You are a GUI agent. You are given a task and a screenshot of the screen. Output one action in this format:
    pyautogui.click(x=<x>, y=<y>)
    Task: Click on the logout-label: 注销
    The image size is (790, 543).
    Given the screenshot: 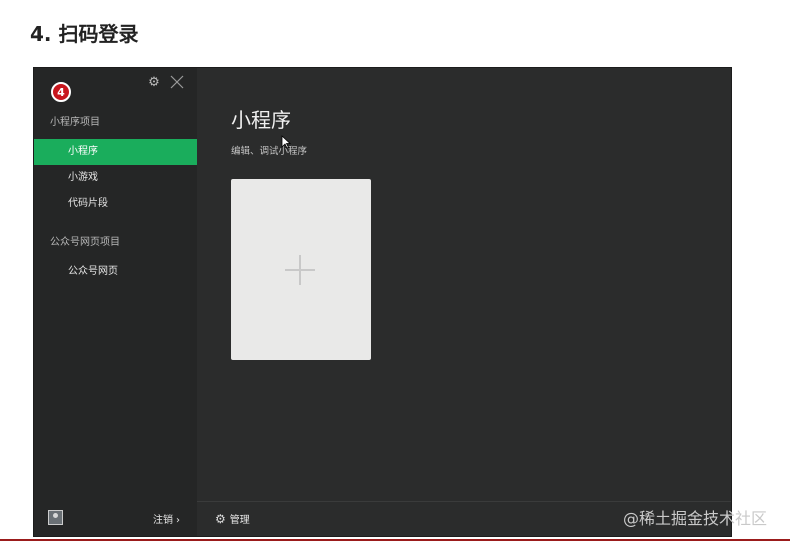 What is the action you would take?
    pyautogui.click(x=163, y=520)
    